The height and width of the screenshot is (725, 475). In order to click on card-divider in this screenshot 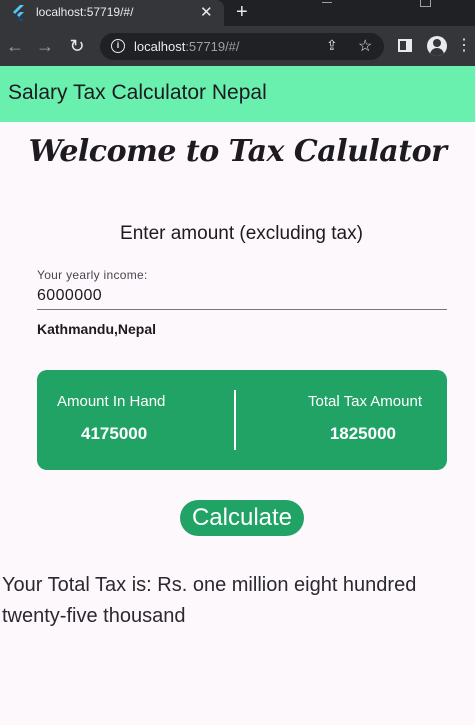, I will do `click(235, 420)`.